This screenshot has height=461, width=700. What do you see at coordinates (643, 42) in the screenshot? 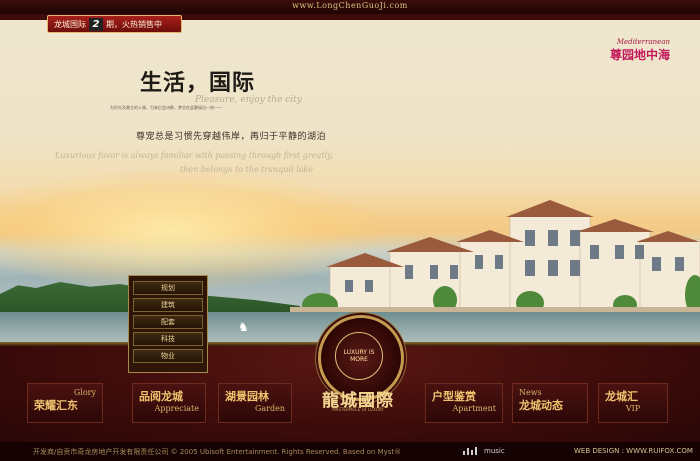
I see `brand-mark-en: Mediterranean` at bounding box center [643, 42].